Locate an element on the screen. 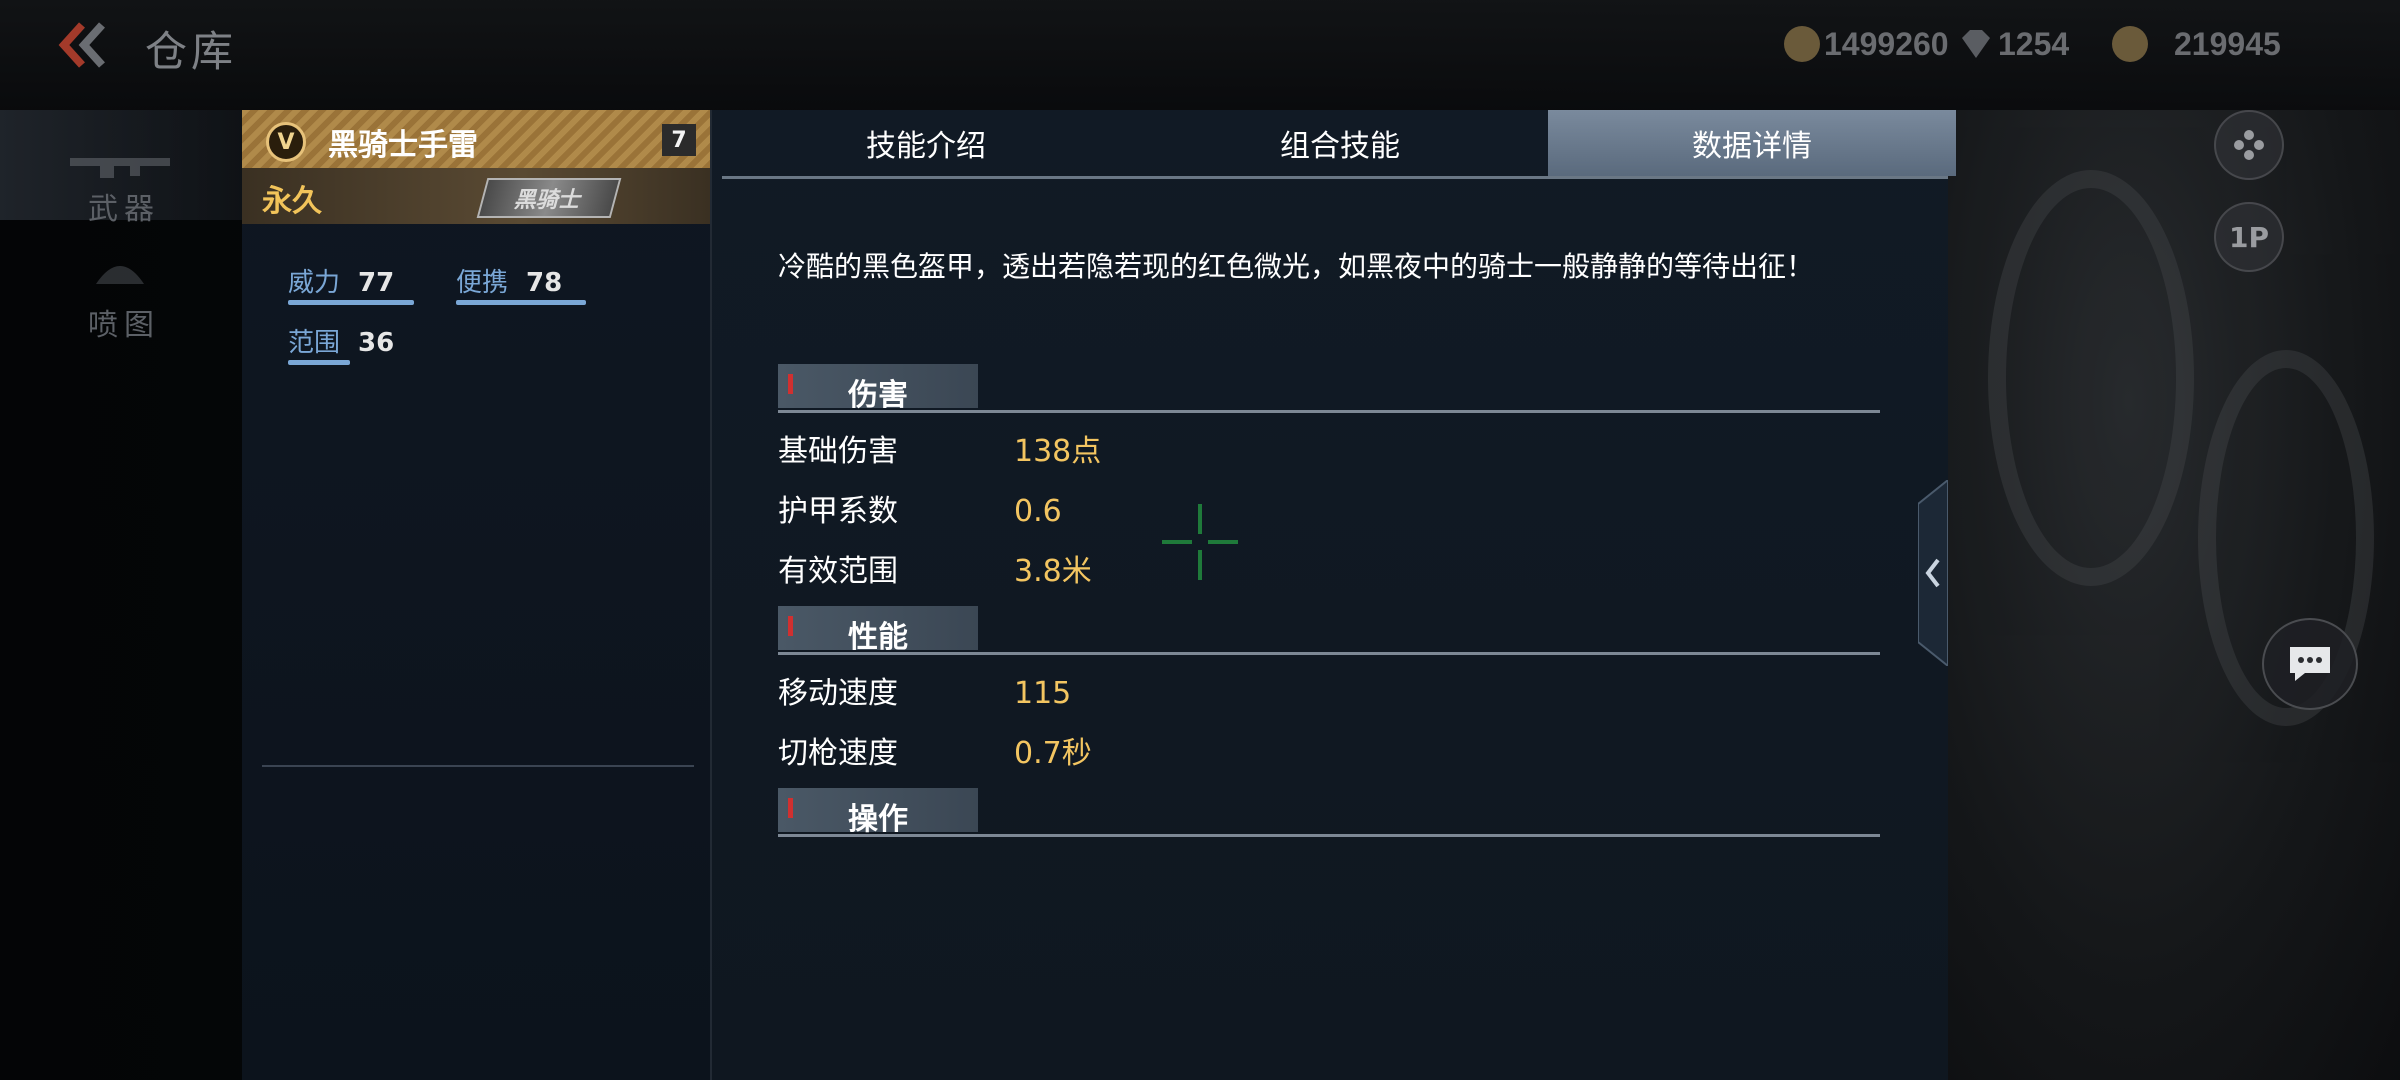  top-bar: 仓库 1499260 1254 219945 is located at coordinates (1200, 55).